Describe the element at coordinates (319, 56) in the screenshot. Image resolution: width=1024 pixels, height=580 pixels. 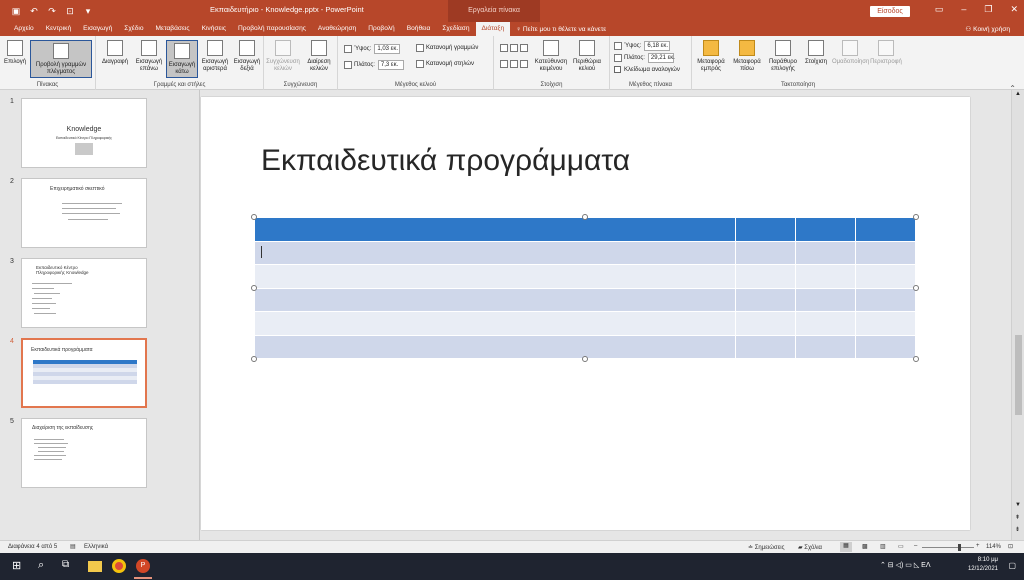
I see `split-cells-button: Διαίρεση κελιών` at that location.